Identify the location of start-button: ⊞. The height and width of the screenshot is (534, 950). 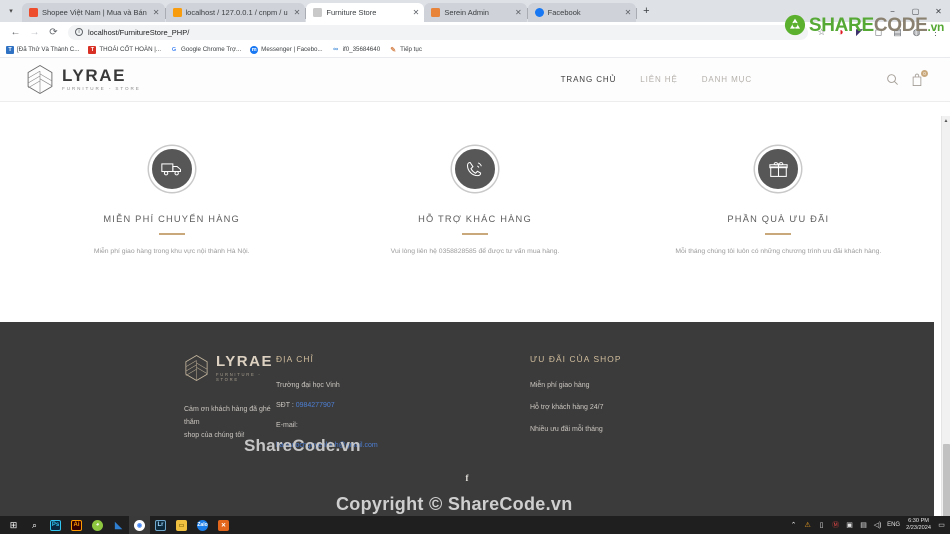
(13, 525).